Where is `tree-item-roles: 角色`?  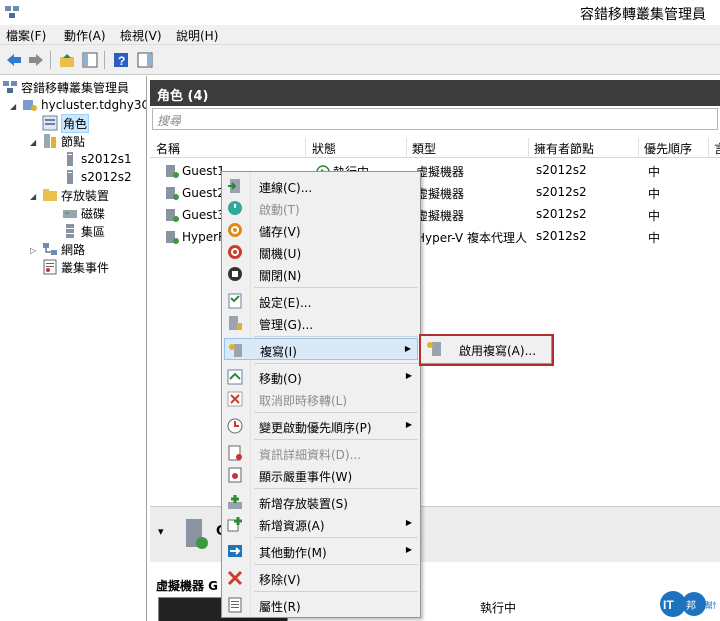 tree-item-roles: 角色 is located at coordinates (66, 123).